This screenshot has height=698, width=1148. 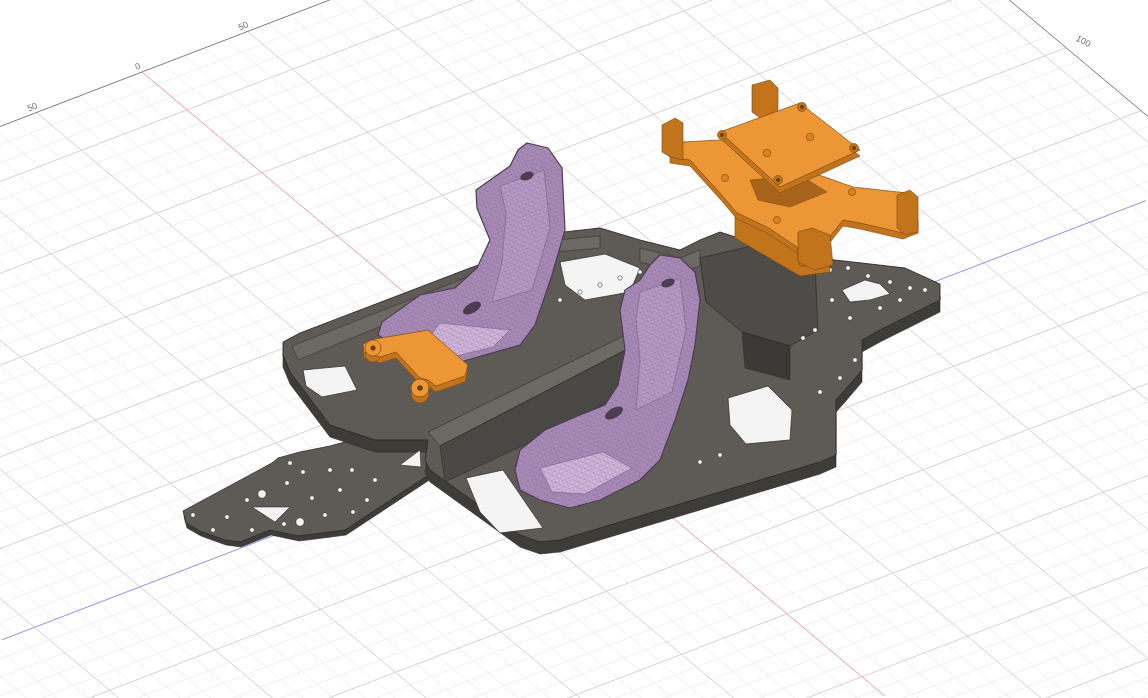 I want to click on axis-label: 100, so click(x=1083, y=41).